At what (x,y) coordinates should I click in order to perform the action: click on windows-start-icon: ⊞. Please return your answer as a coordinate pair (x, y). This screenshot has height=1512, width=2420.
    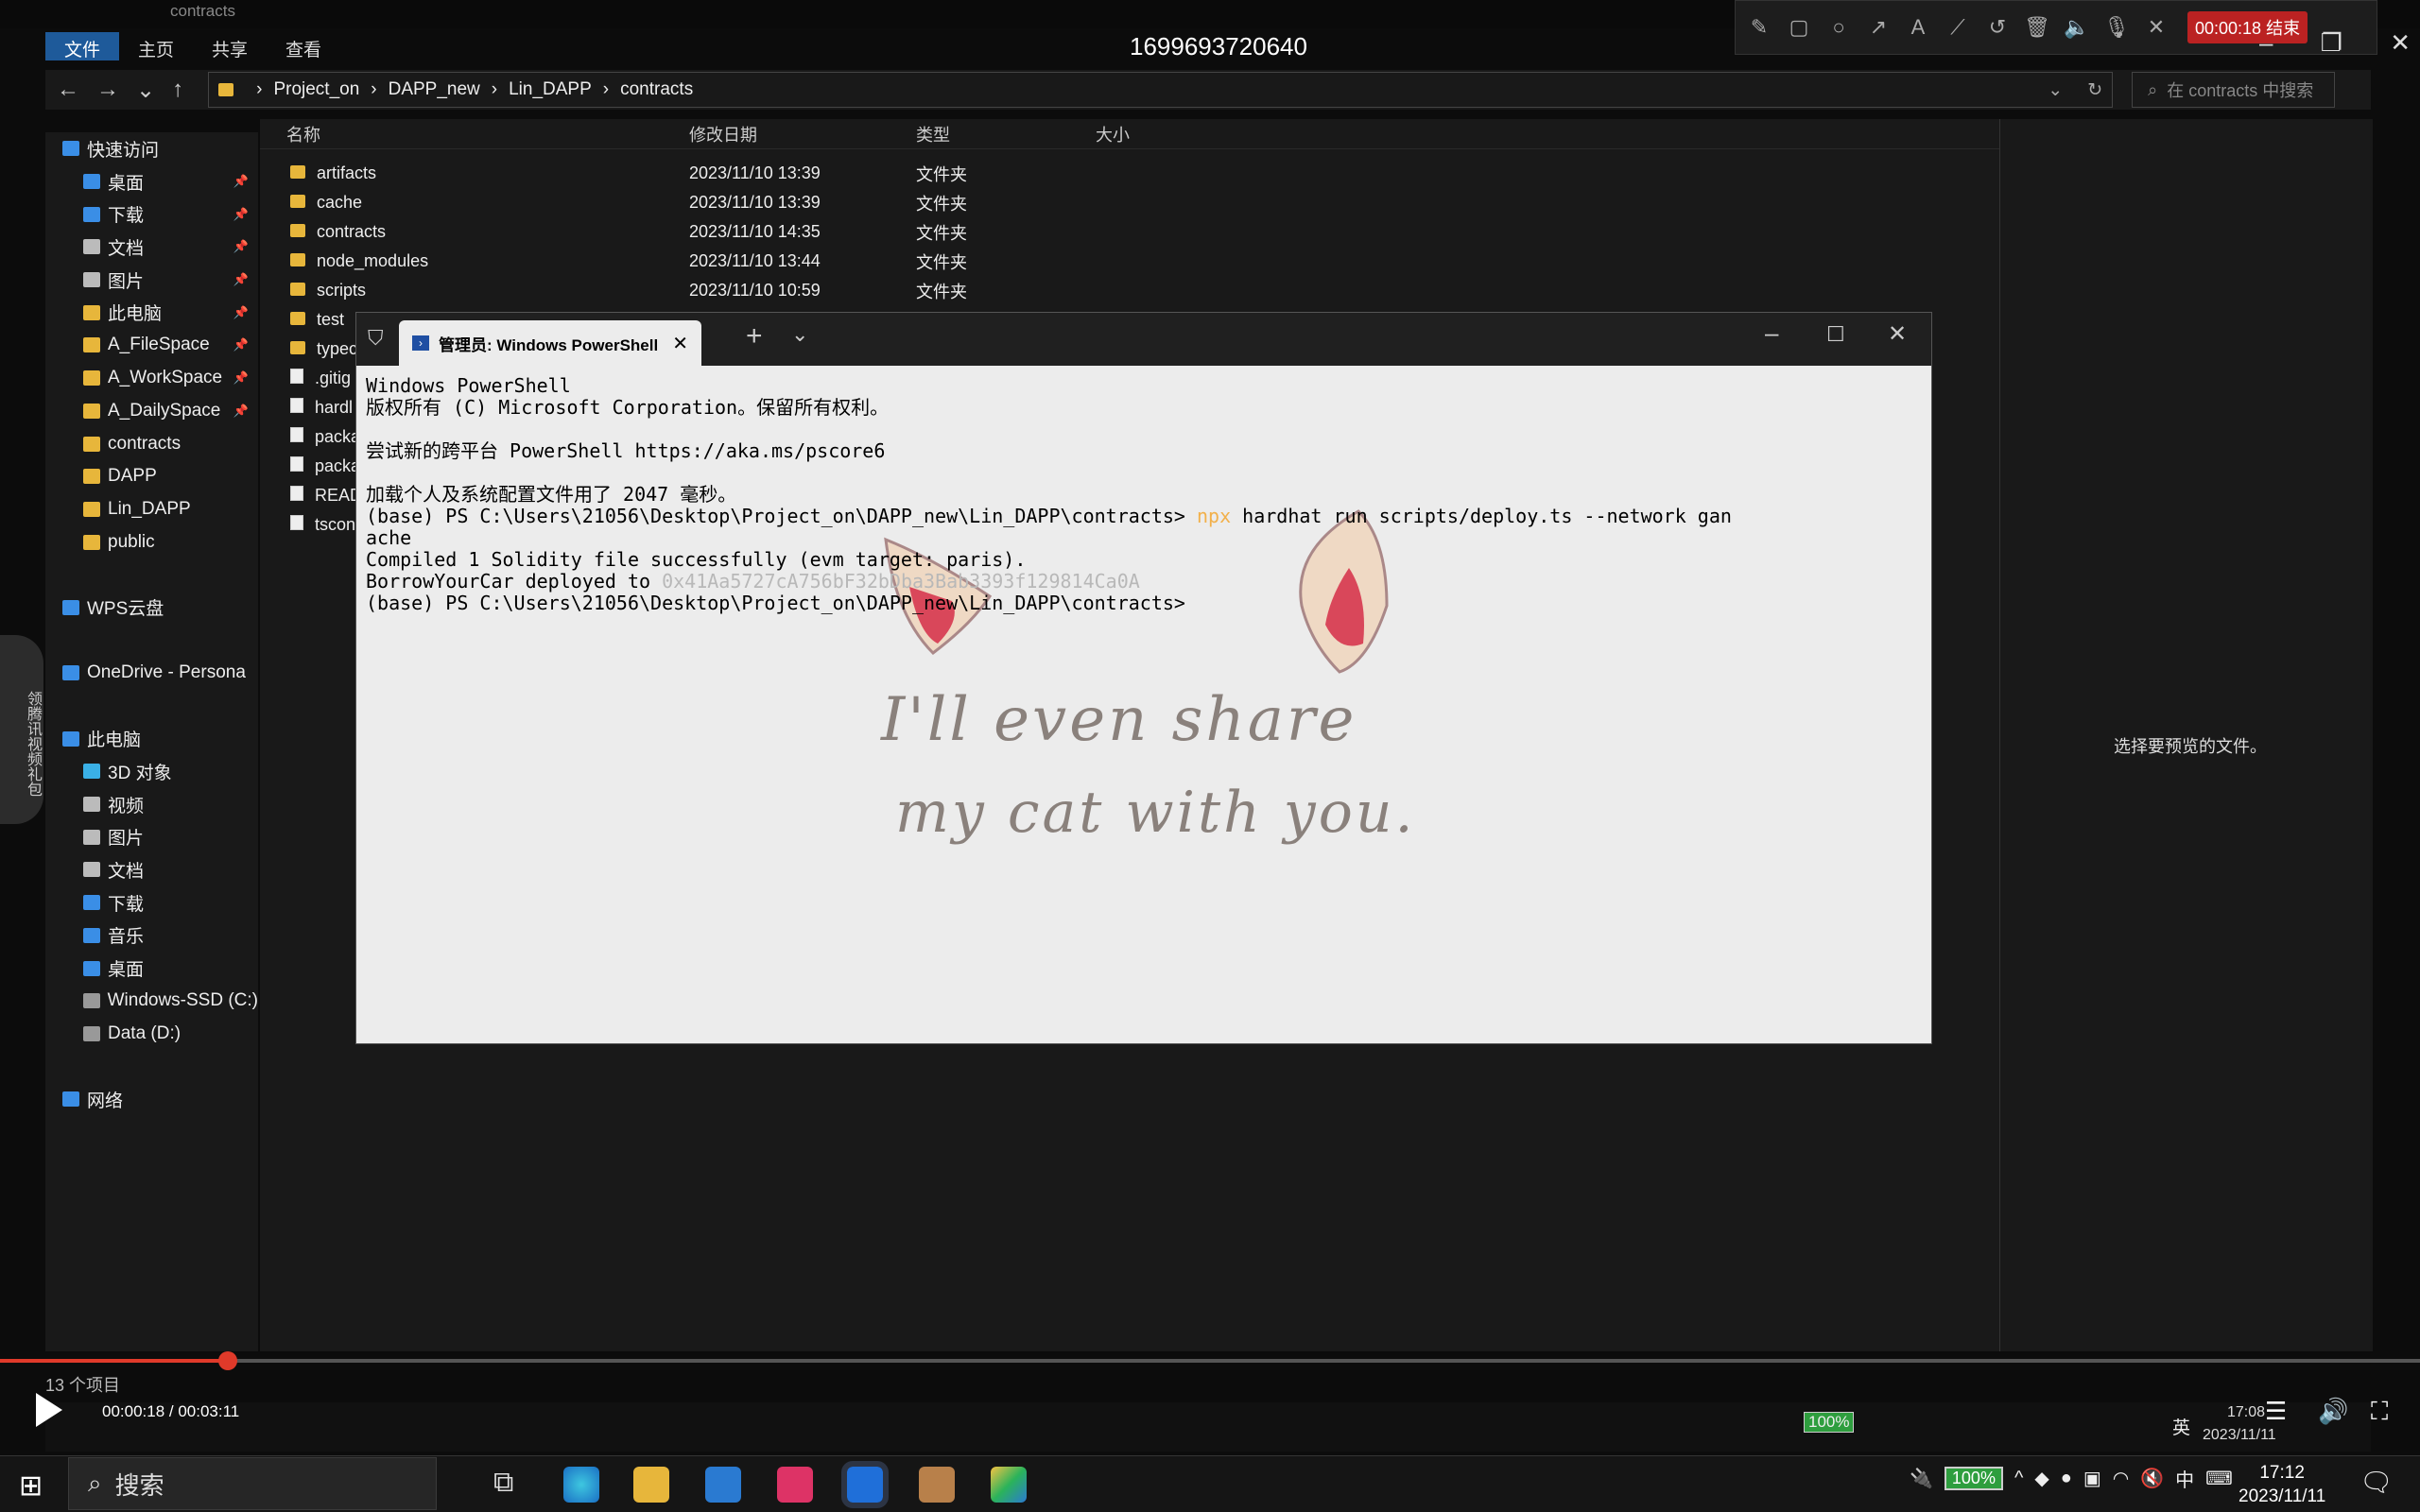
    Looking at the image, I should click on (31, 1486).